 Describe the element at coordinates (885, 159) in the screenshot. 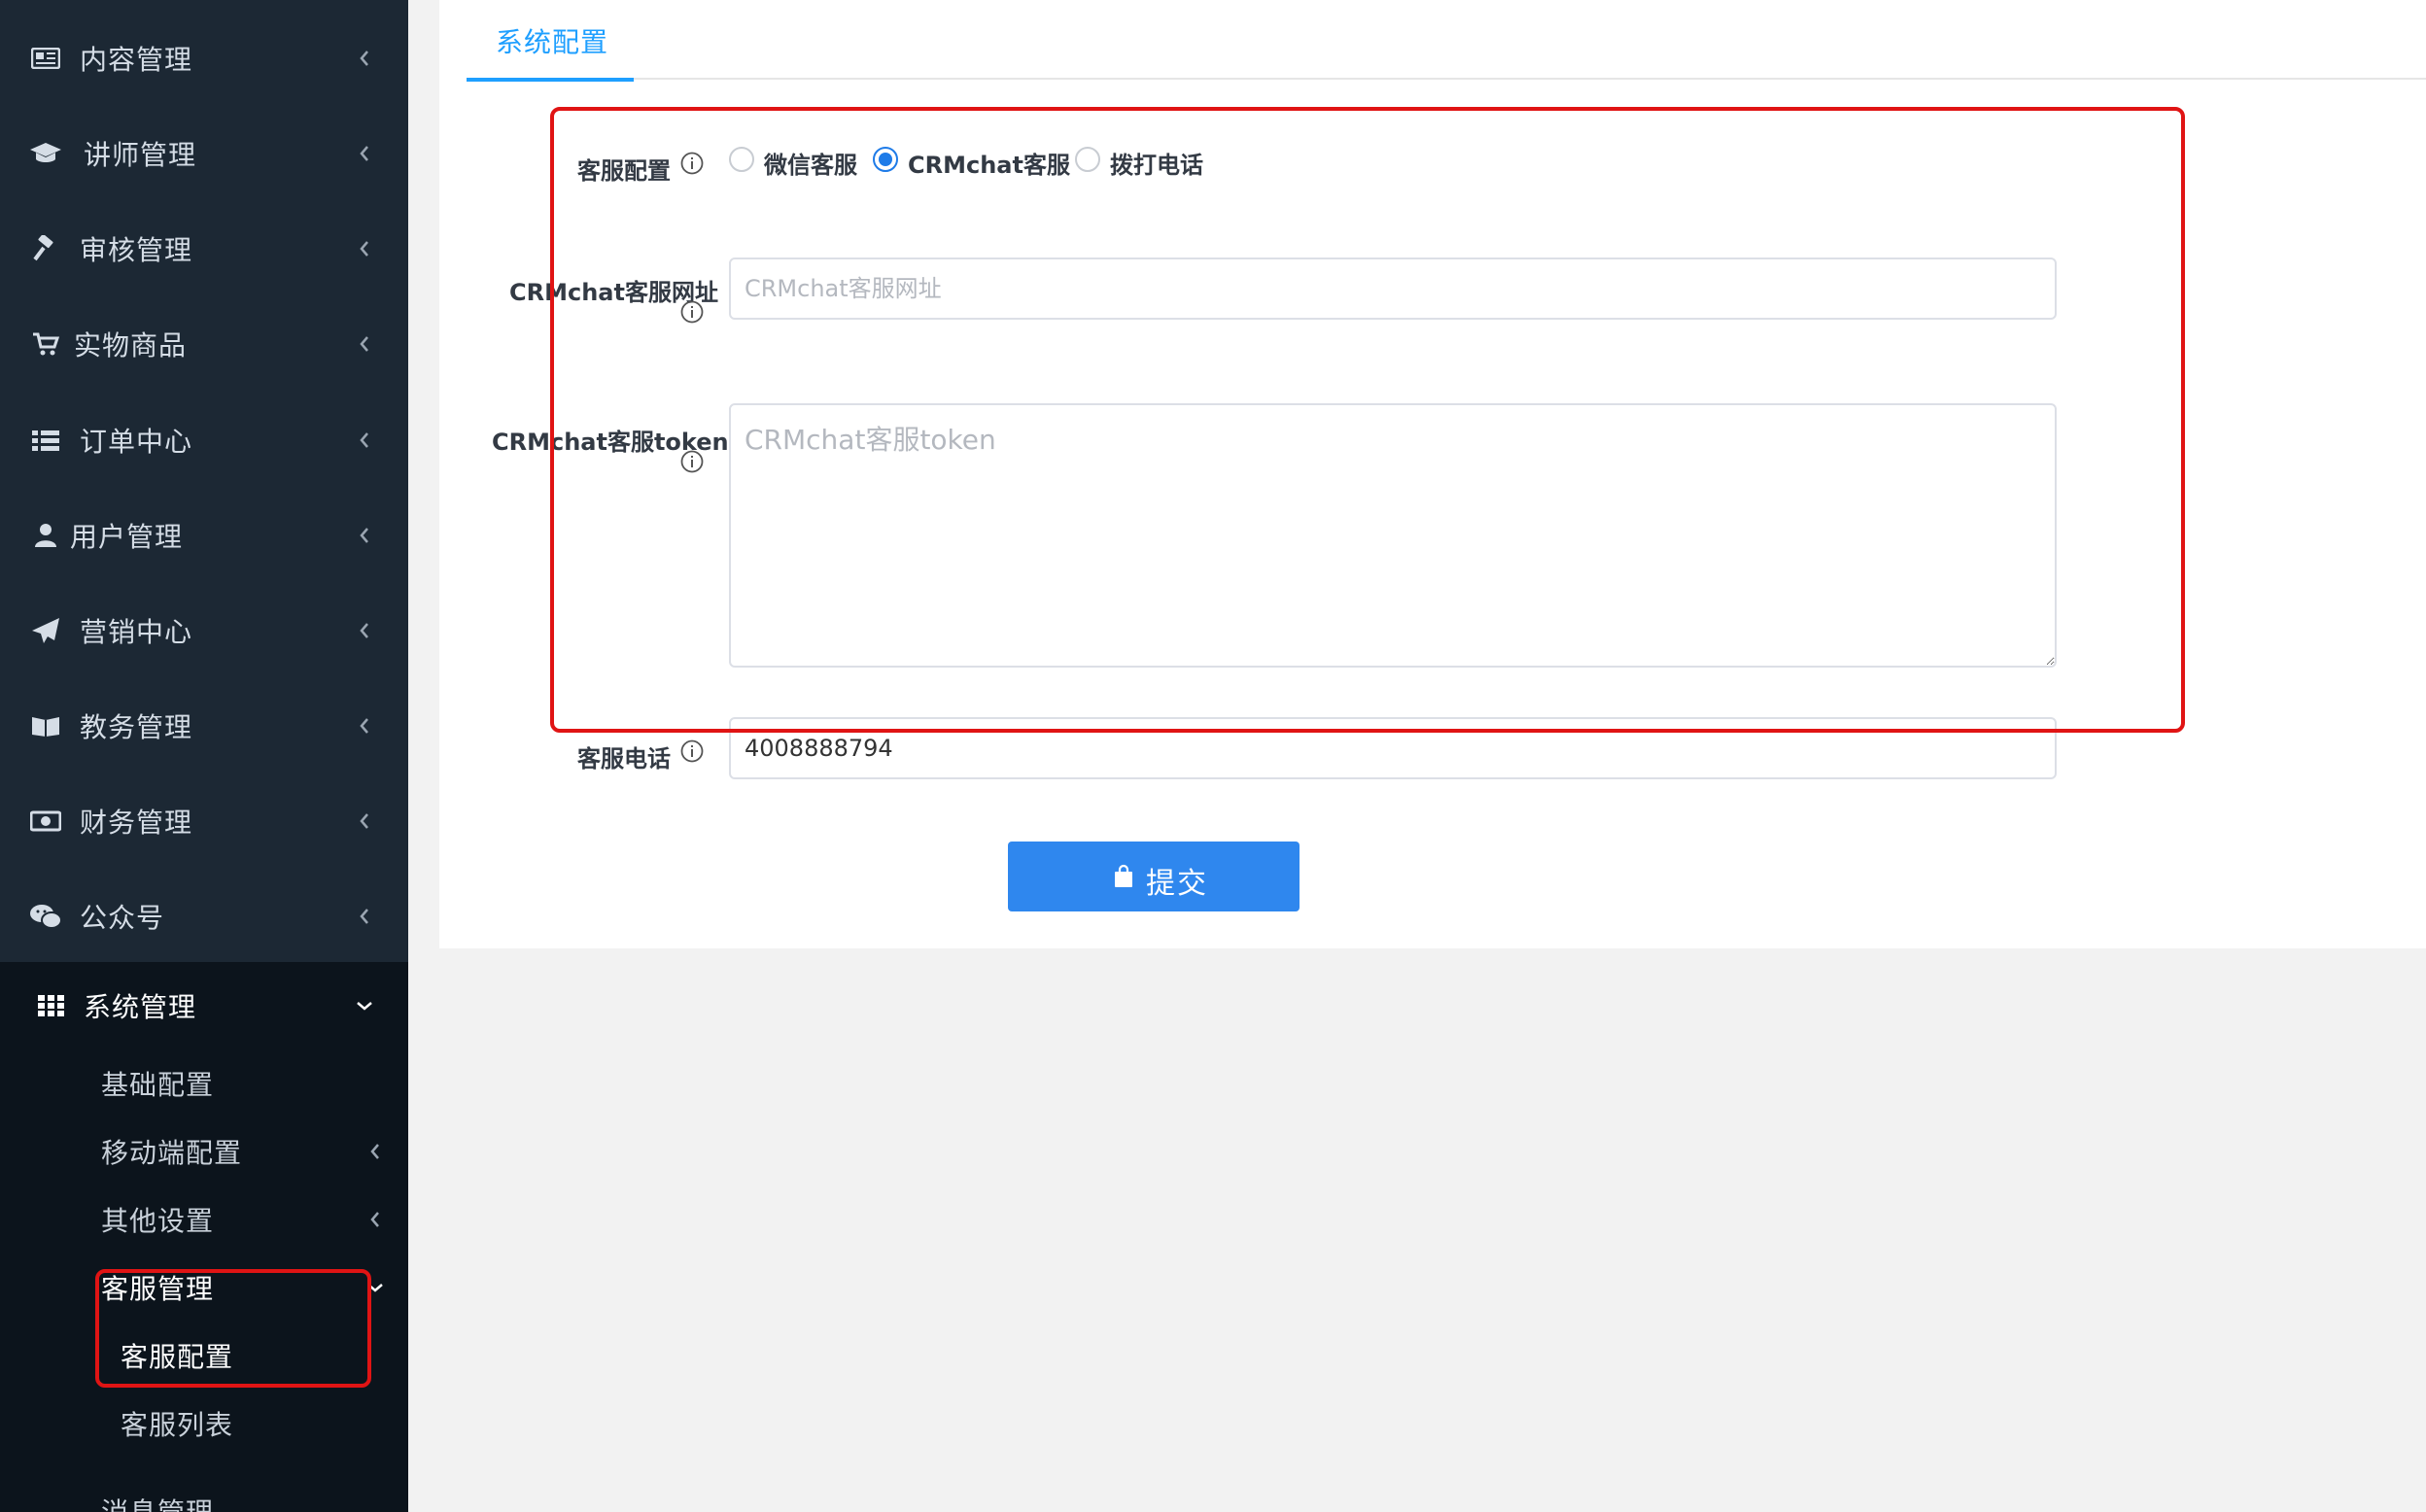

I see `radio-crmchat-service` at that location.